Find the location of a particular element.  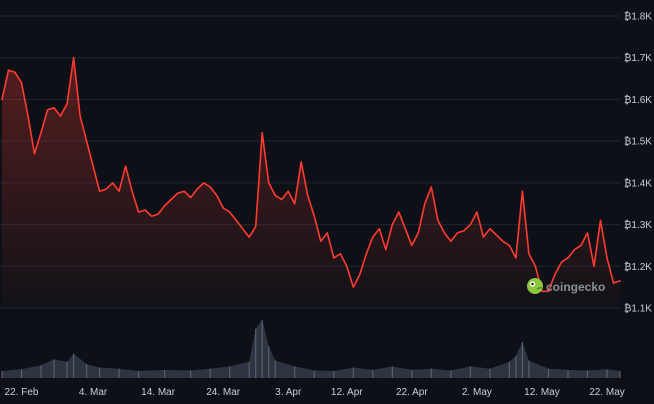

y-axis-ticks: ₿1.1K ₿1.2K ₿1.3K ₿1.4K ₿1.5K ₿1.6K ₿1.7K ₿1.8K is located at coordinates (638, 163).